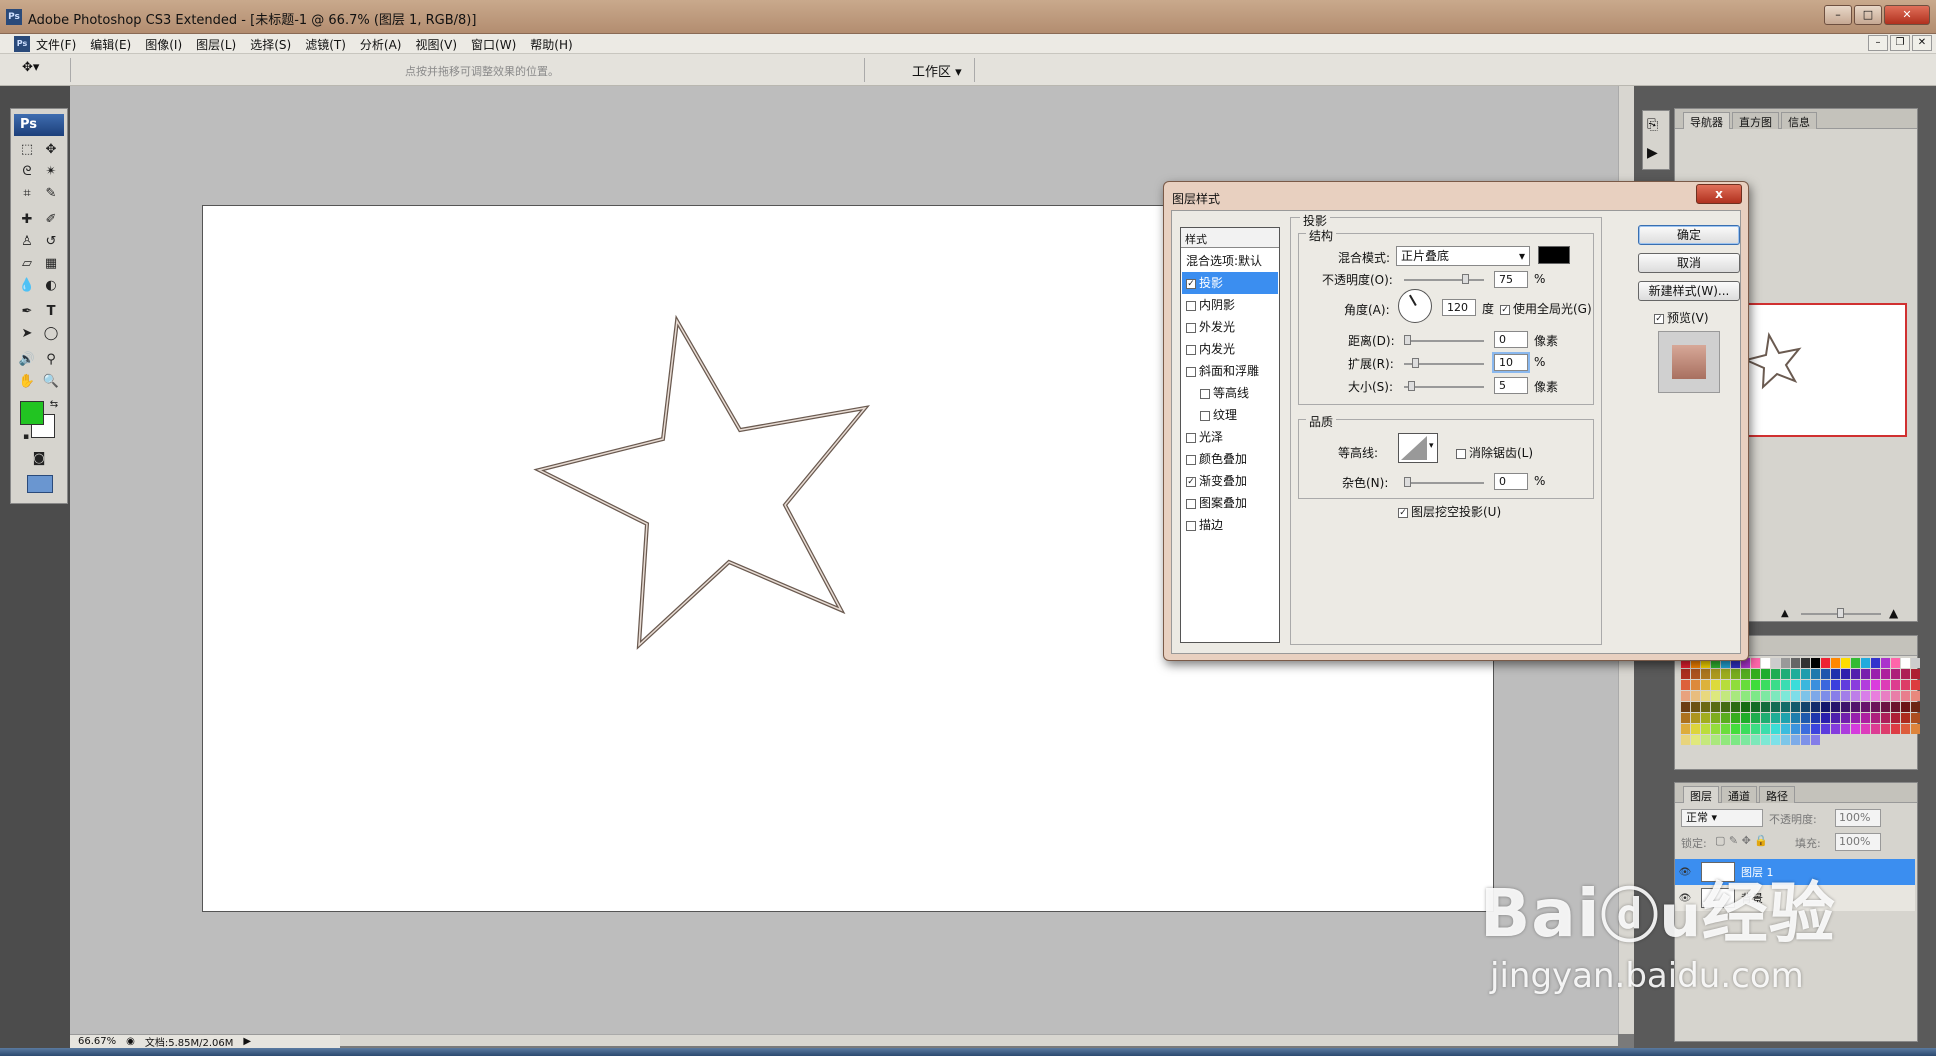 This screenshot has width=1936, height=1056. What do you see at coordinates (27, 382) in the screenshot?
I see `hand-tool-icon: ✋` at bounding box center [27, 382].